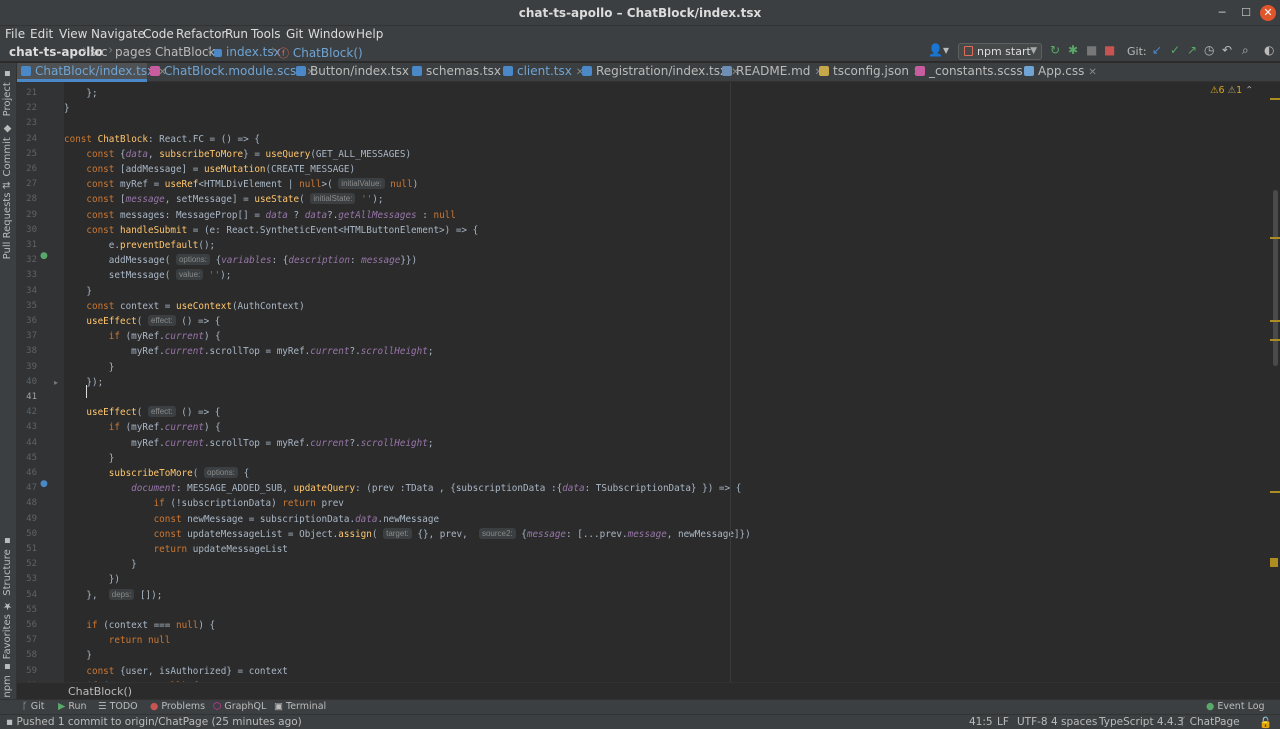 The height and width of the screenshot is (729, 1280). What do you see at coordinates (92, 72) in the screenshot?
I see `tab-chatblock-index: ChatBlock/index.tsx ✕` at bounding box center [92, 72].